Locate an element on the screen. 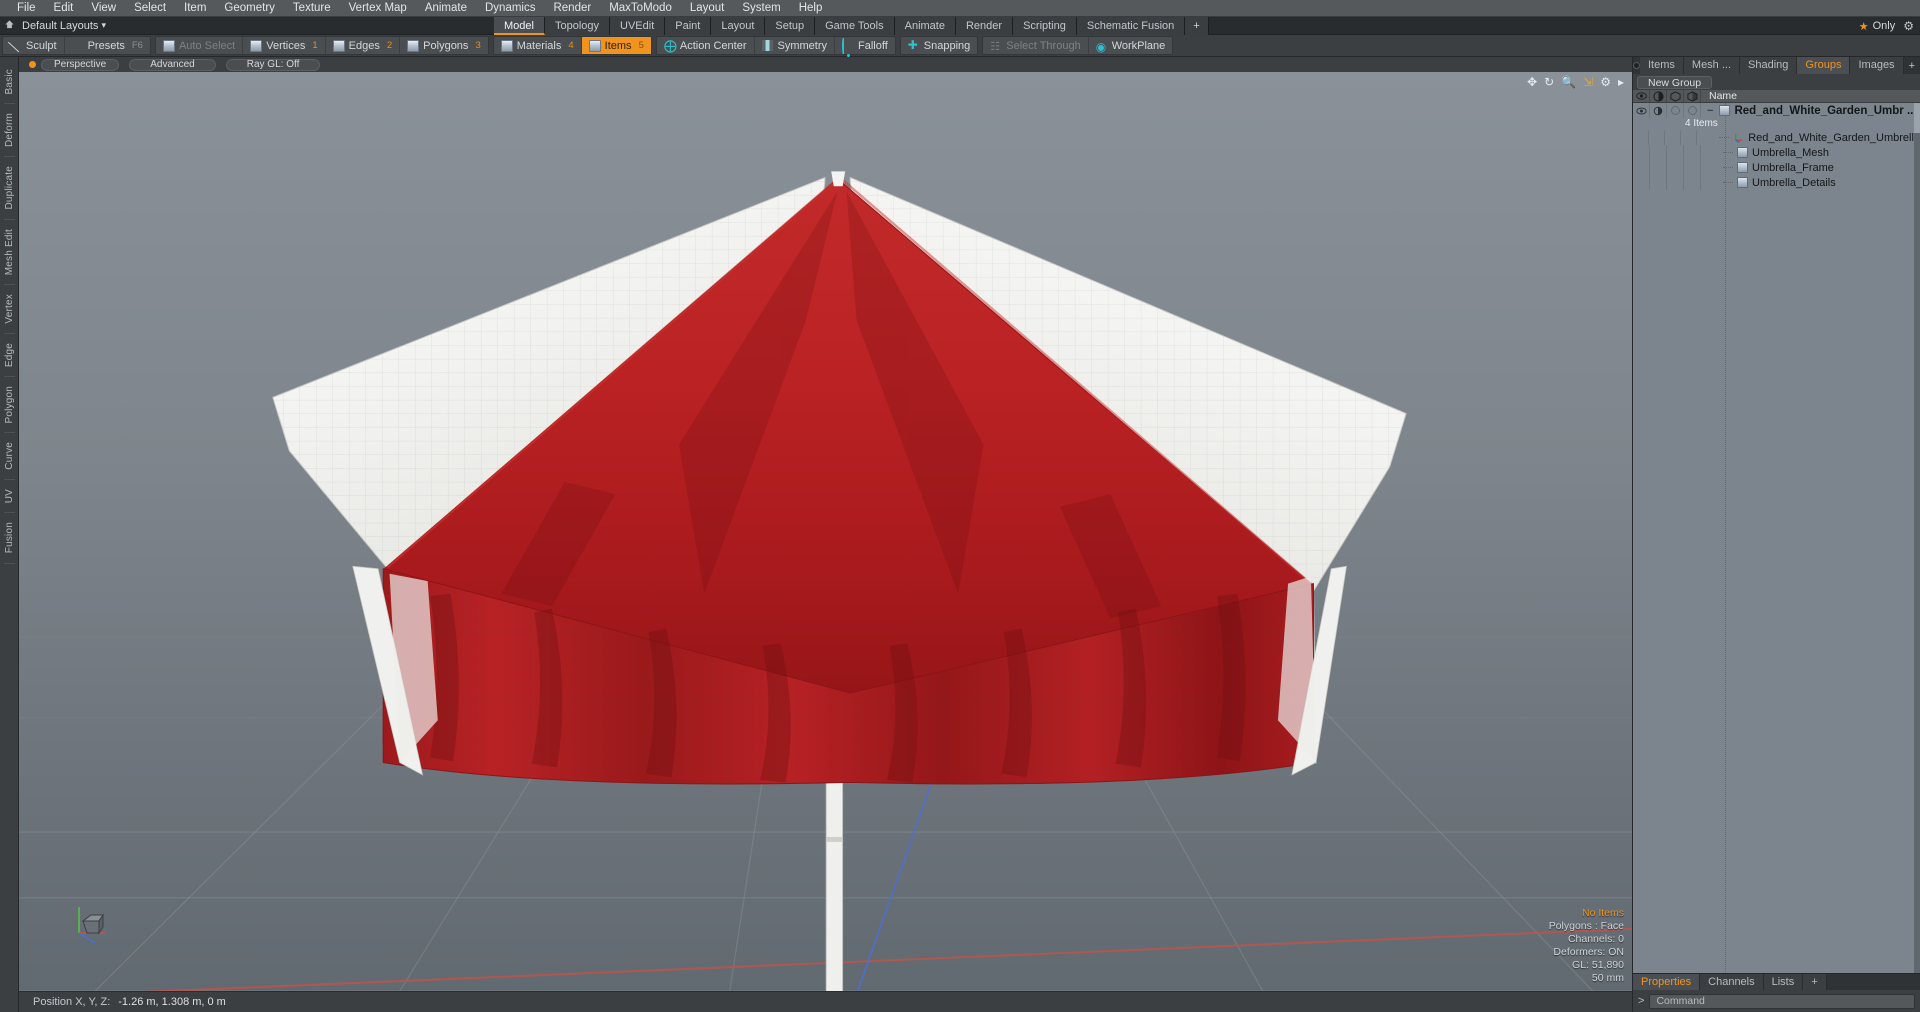  orange-dot-icon is located at coordinates (32, 64).